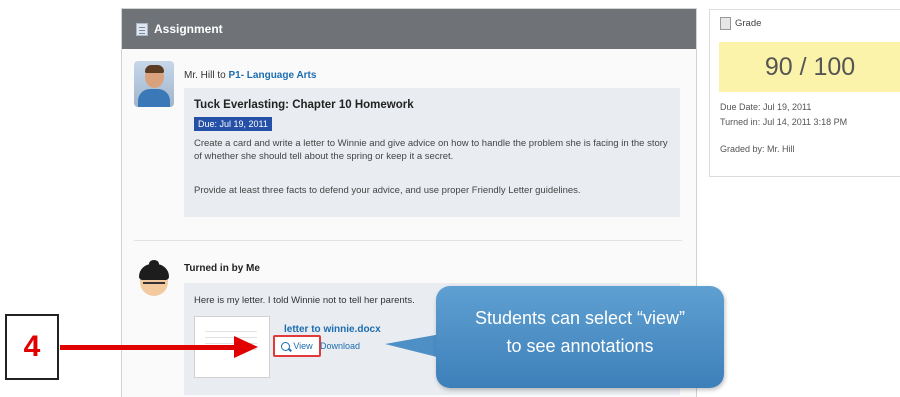  Describe the element at coordinates (303, 346) in the screenshot. I see `view-label: View` at that location.